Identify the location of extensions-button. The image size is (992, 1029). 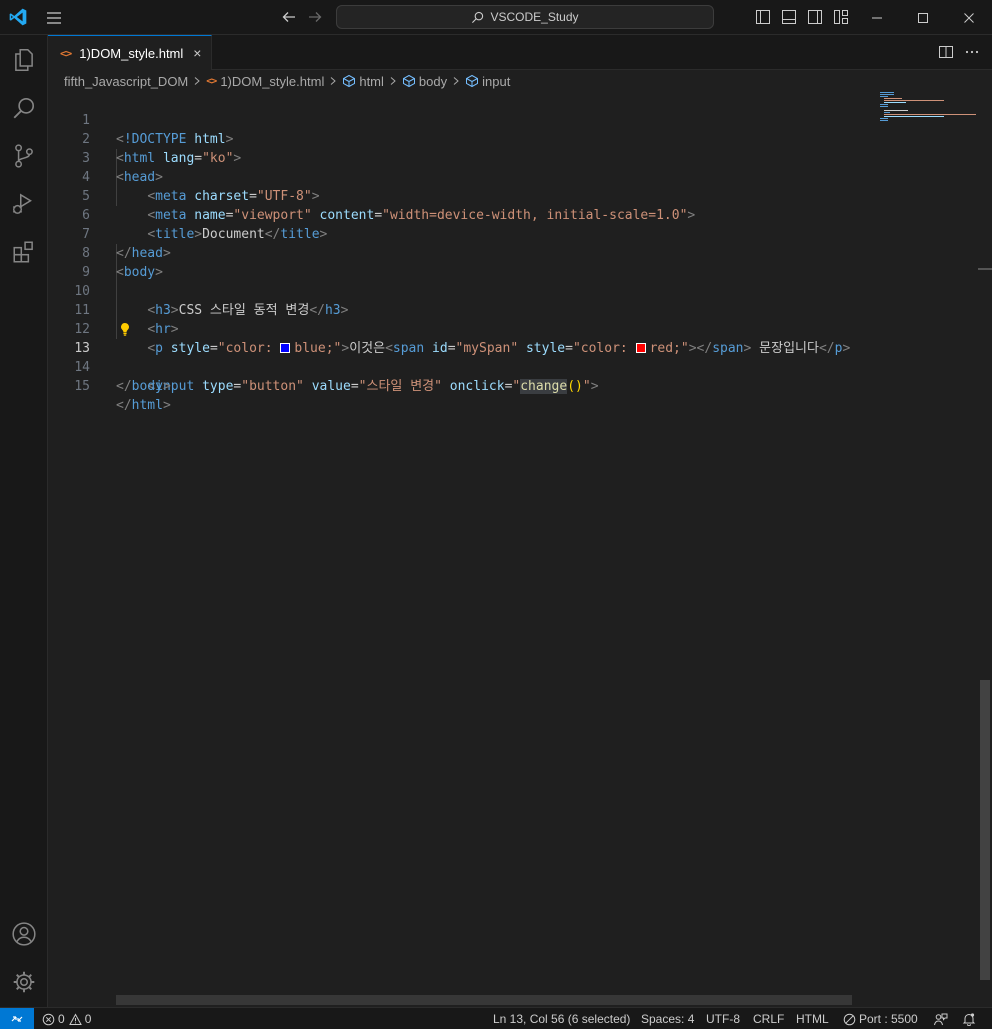
(24, 252).